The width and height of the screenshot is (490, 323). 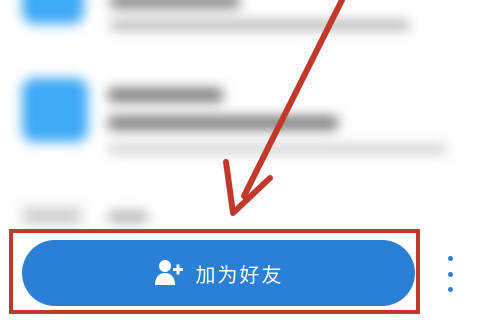 What do you see at coordinates (450, 258) in the screenshot?
I see `more-vertical-icon` at bounding box center [450, 258].